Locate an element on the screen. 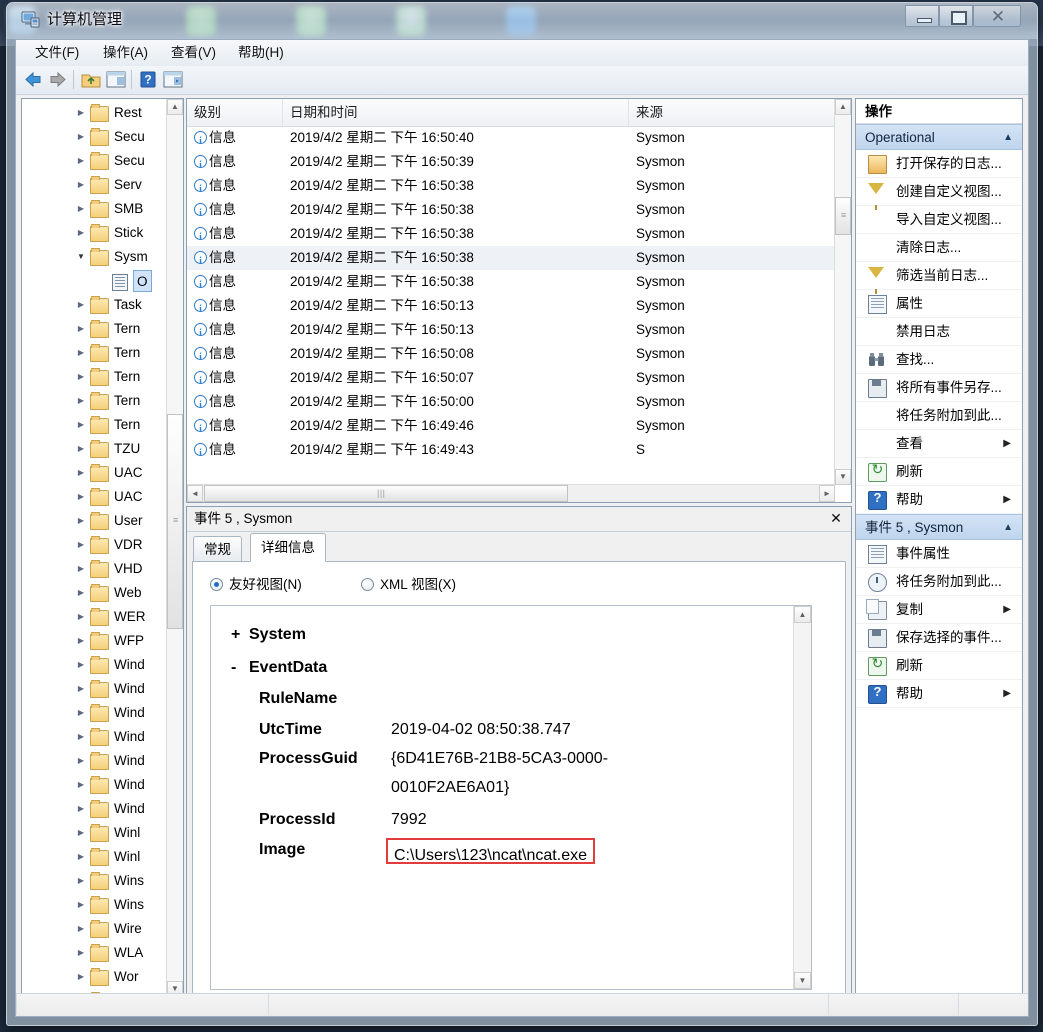  list-hscroll-thumb: ||| is located at coordinates (386, 493).